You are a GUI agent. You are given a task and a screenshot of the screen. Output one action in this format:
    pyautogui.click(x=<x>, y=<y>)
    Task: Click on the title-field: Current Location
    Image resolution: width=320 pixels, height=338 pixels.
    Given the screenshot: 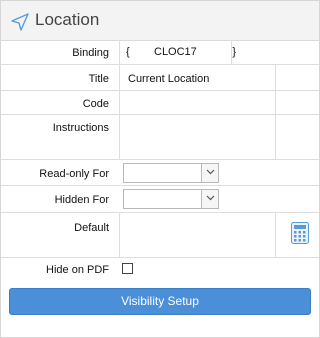 What is the action you would take?
    pyautogui.click(x=197, y=77)
    